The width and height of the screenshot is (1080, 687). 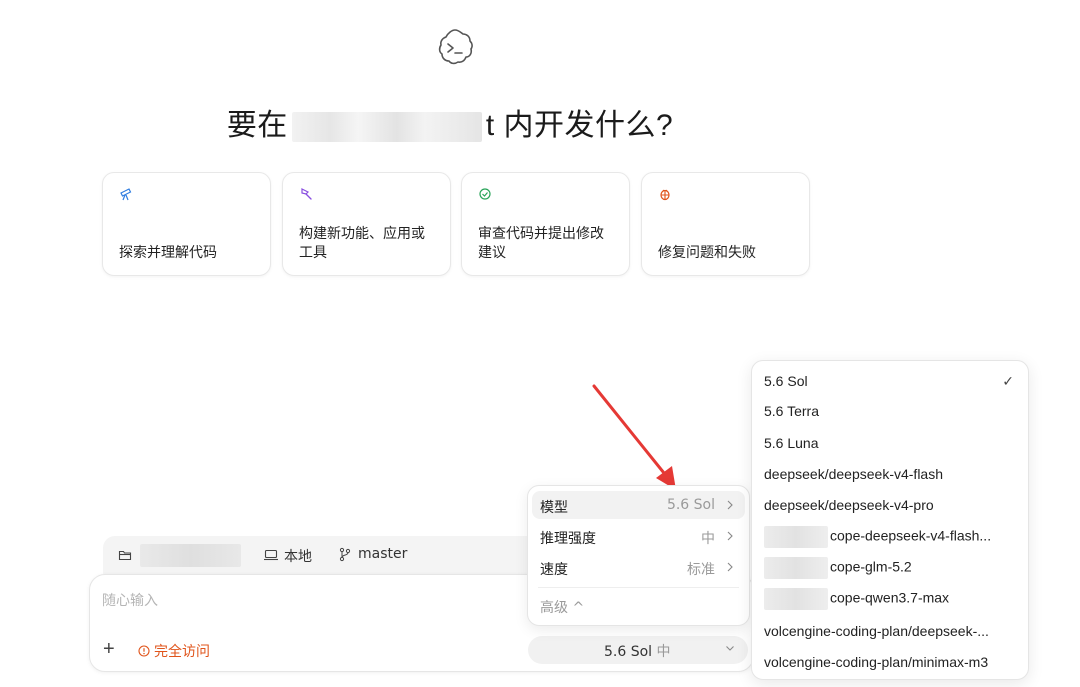 I want to click on annotation-arrow-icon, so click(x=634, y=437).